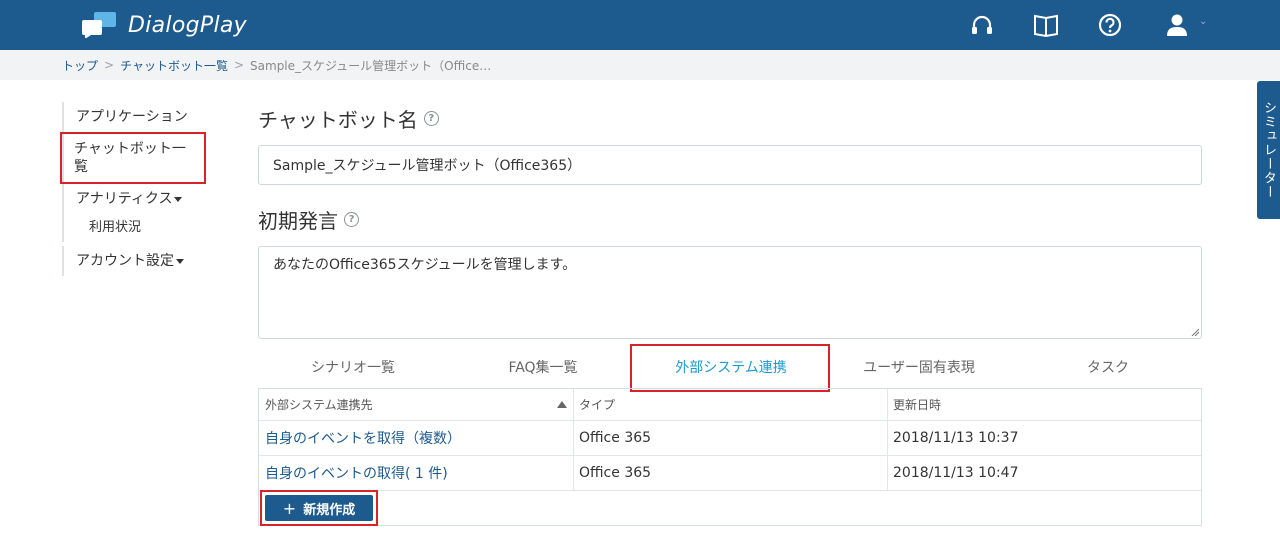 The height and width of the screenshot is (540, 1280). Describe the element at coordinates (919, 367) in the screenshot. I see `tab-user-expressions: ユーザー固有表現` at that location.